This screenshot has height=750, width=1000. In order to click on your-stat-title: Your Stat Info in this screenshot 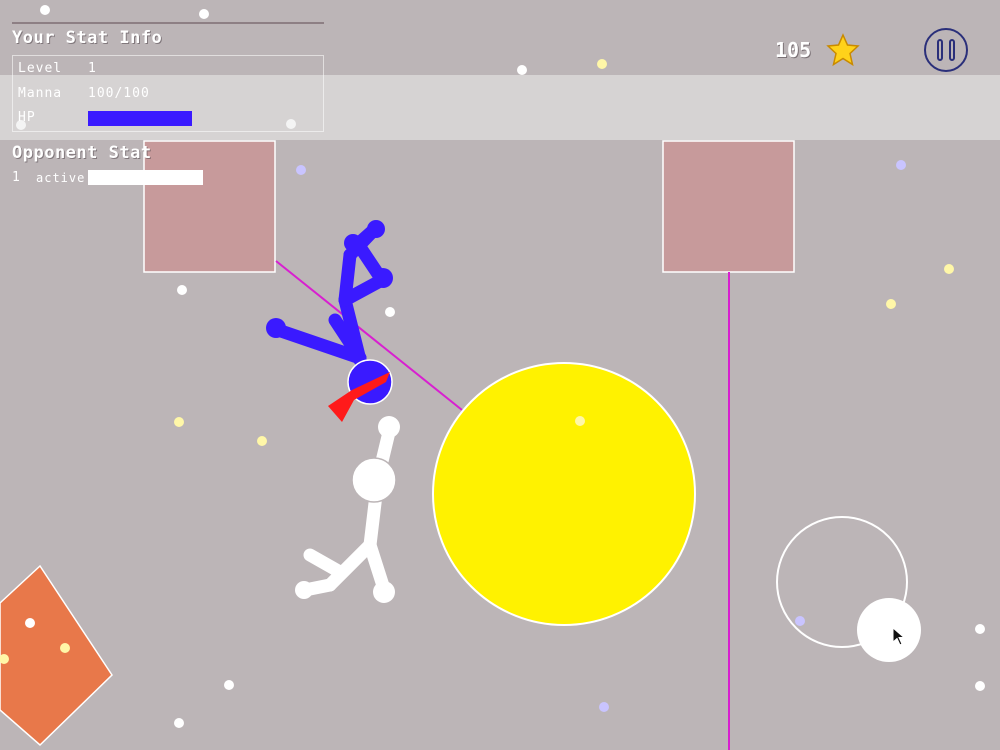, I will do `click(87, 38)`.